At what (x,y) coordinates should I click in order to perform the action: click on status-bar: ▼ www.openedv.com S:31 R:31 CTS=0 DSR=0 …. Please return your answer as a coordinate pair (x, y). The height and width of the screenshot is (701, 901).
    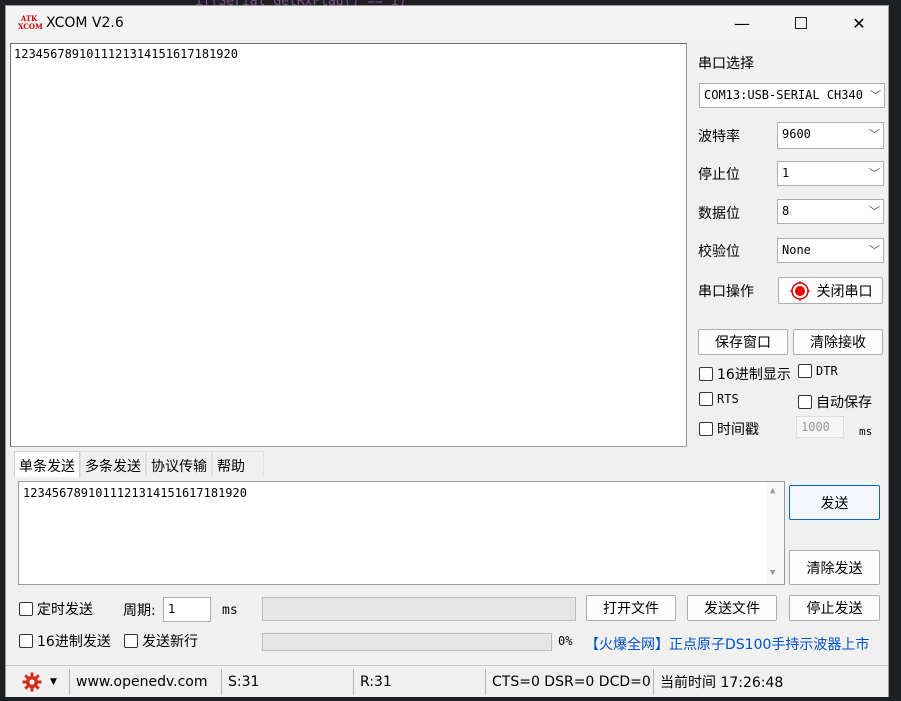
    Looking at the image, I should click on (447, 681).